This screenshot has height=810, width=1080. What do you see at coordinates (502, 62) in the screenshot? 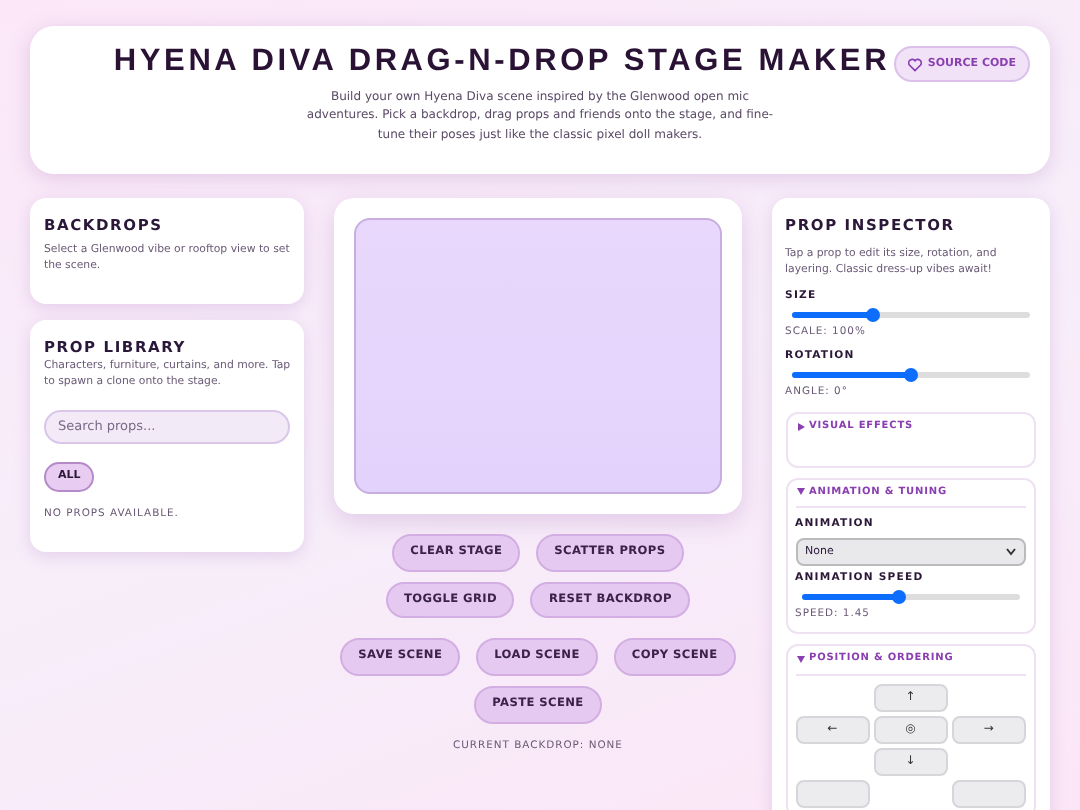
I see `page-title: HYENA DIVA DRAG-N-DROP STAGE MAKER` at bounding box center [502, 62].